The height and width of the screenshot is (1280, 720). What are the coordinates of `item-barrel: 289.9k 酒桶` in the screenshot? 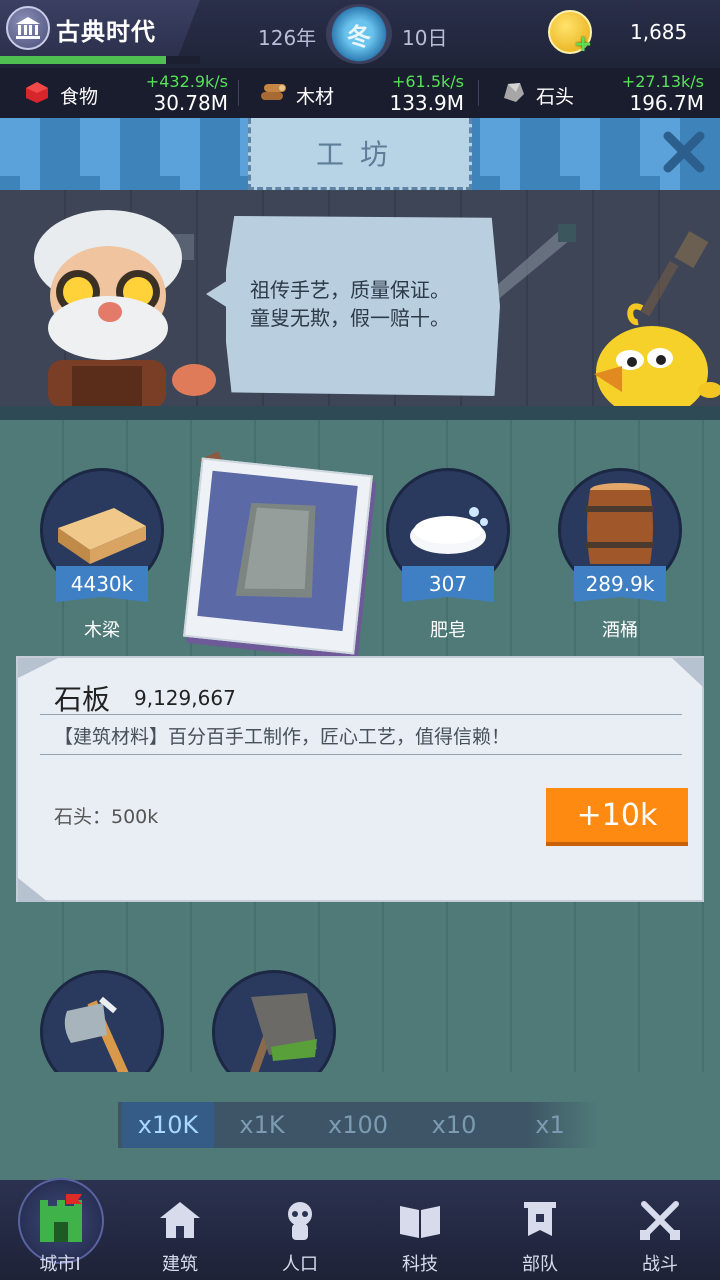 It's located at (620, 554).